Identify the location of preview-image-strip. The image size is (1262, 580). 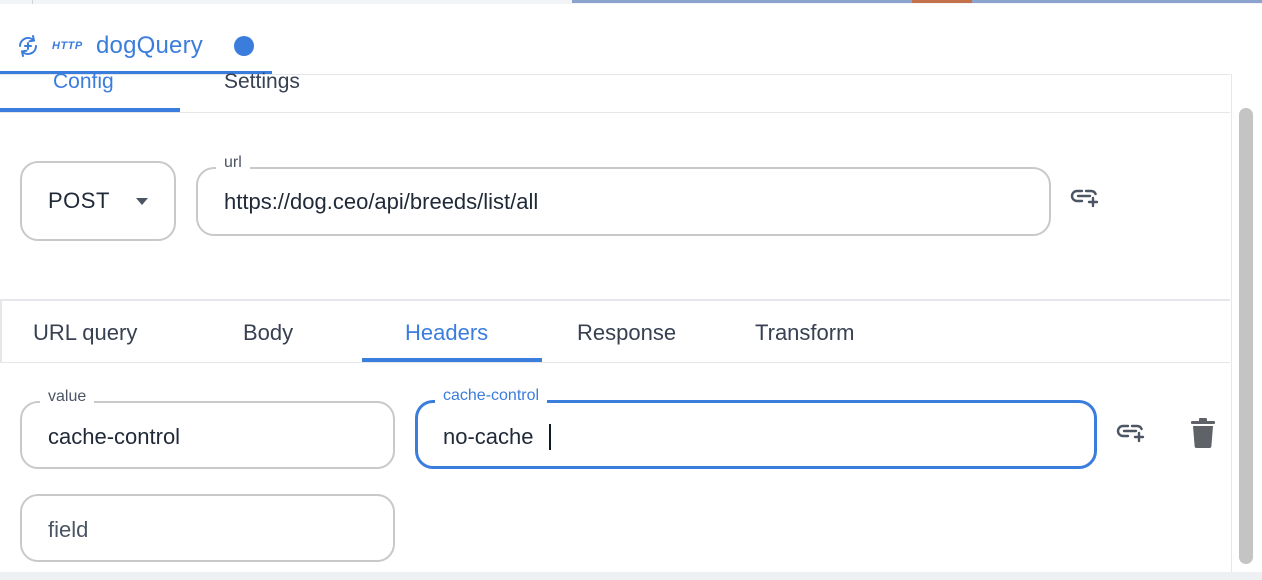
(917, 1).